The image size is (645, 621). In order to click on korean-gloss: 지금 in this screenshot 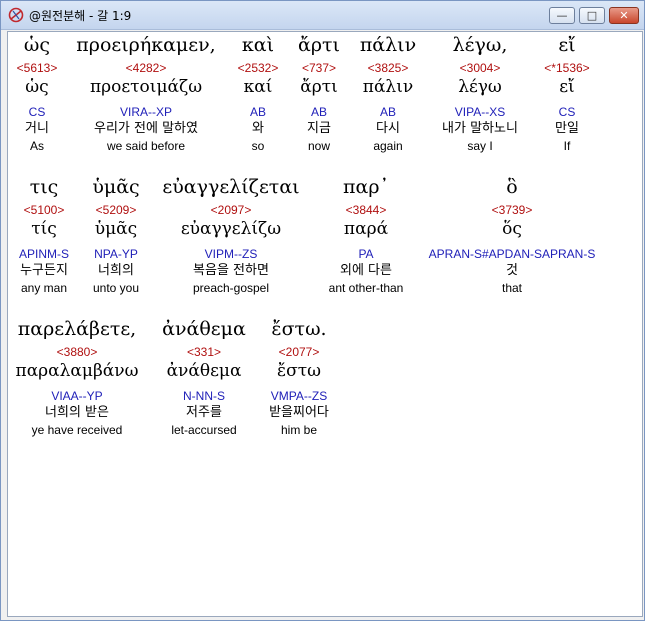, I will do `click(319, 128)`.